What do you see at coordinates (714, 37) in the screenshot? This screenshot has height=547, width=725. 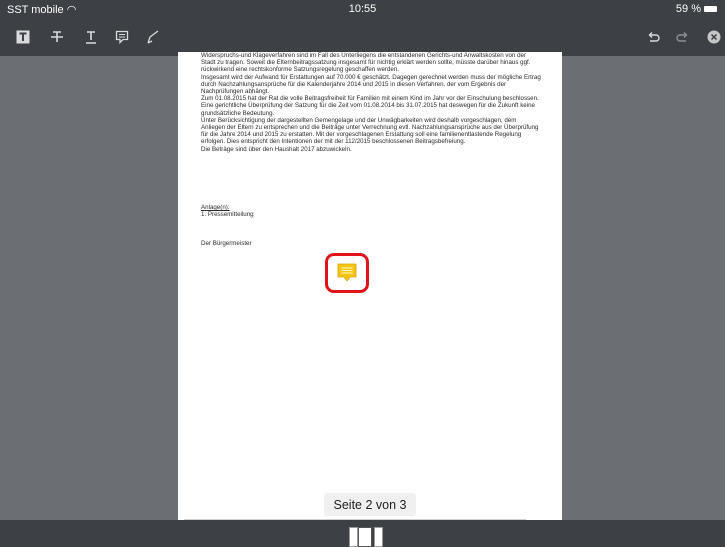 I see `close-icon` at bounding box center [714, 37].